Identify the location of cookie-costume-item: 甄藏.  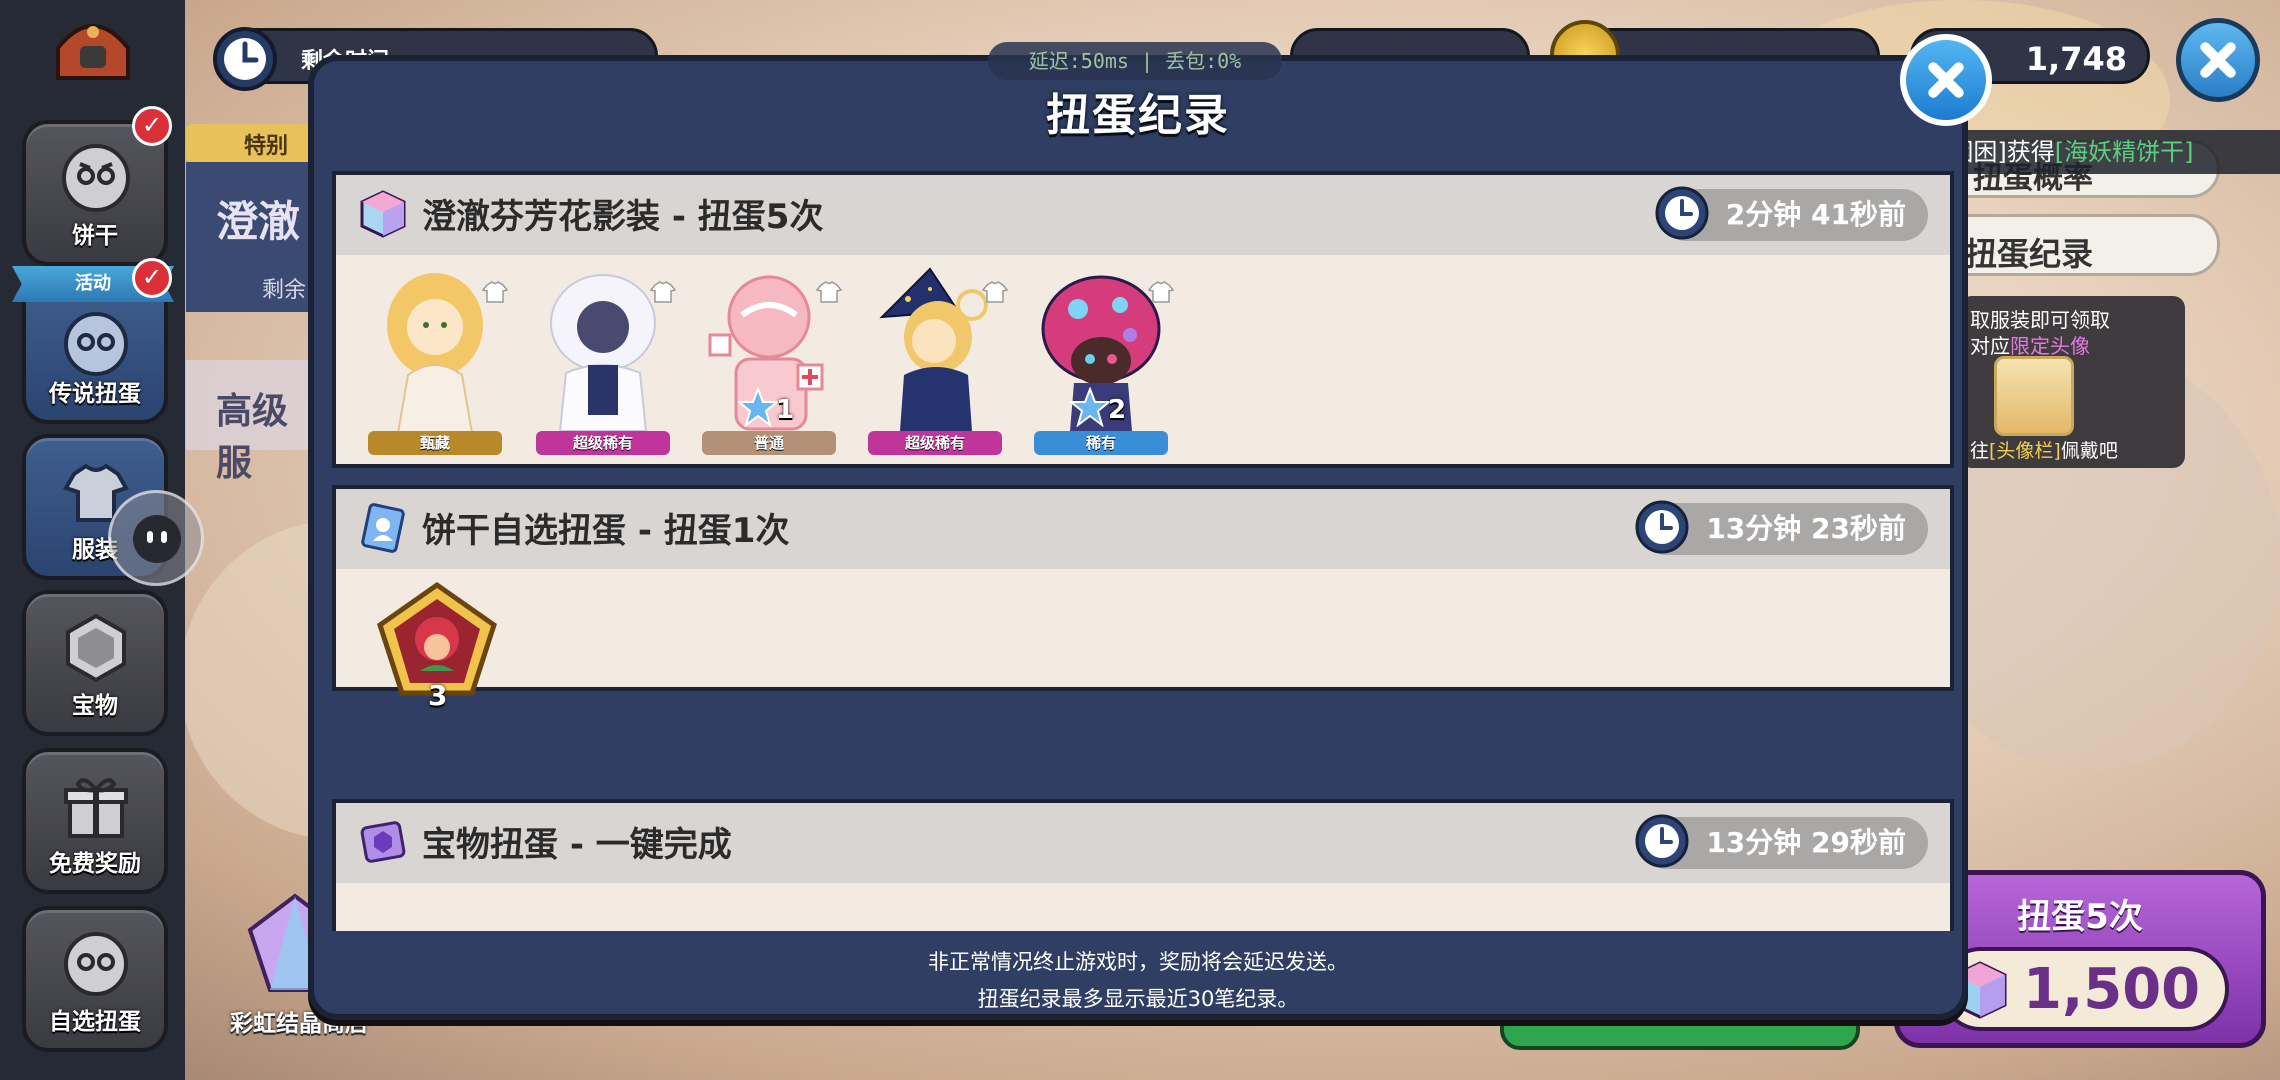
(438, 360).